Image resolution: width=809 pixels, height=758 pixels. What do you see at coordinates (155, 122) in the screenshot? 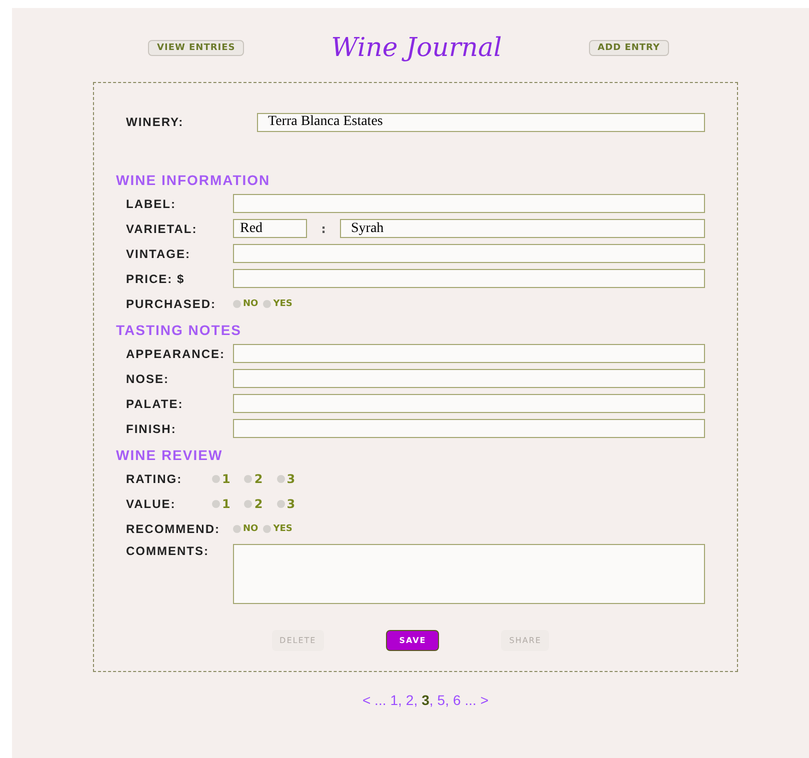
I see `field-label: WINERY:` at bounding box center [155, 122].